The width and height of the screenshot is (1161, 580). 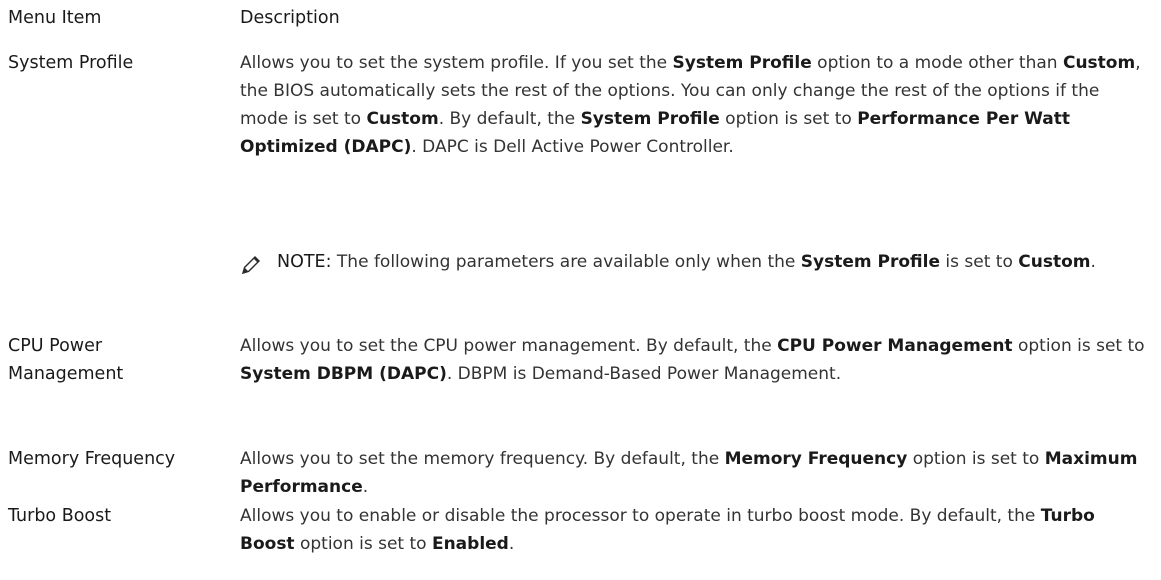 I want to click on bold-term: Memory Frequency, so click(x=816, y=459).